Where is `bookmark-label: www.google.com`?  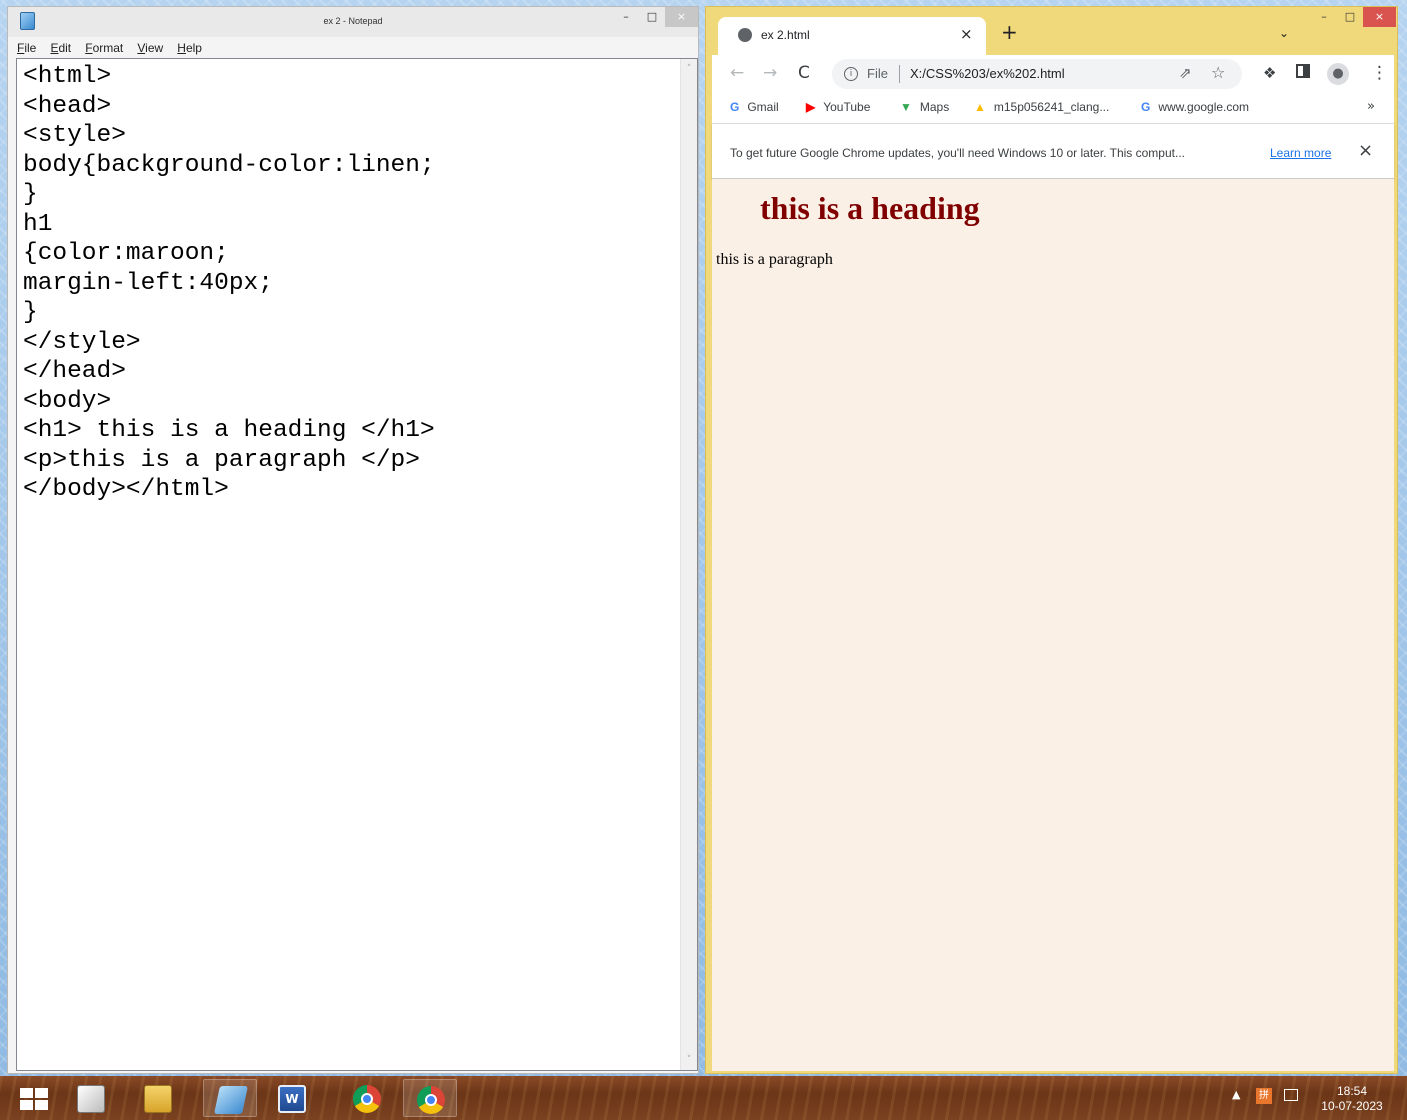 bookmark-label: www.google.com is located at coordinates (1204, 107).